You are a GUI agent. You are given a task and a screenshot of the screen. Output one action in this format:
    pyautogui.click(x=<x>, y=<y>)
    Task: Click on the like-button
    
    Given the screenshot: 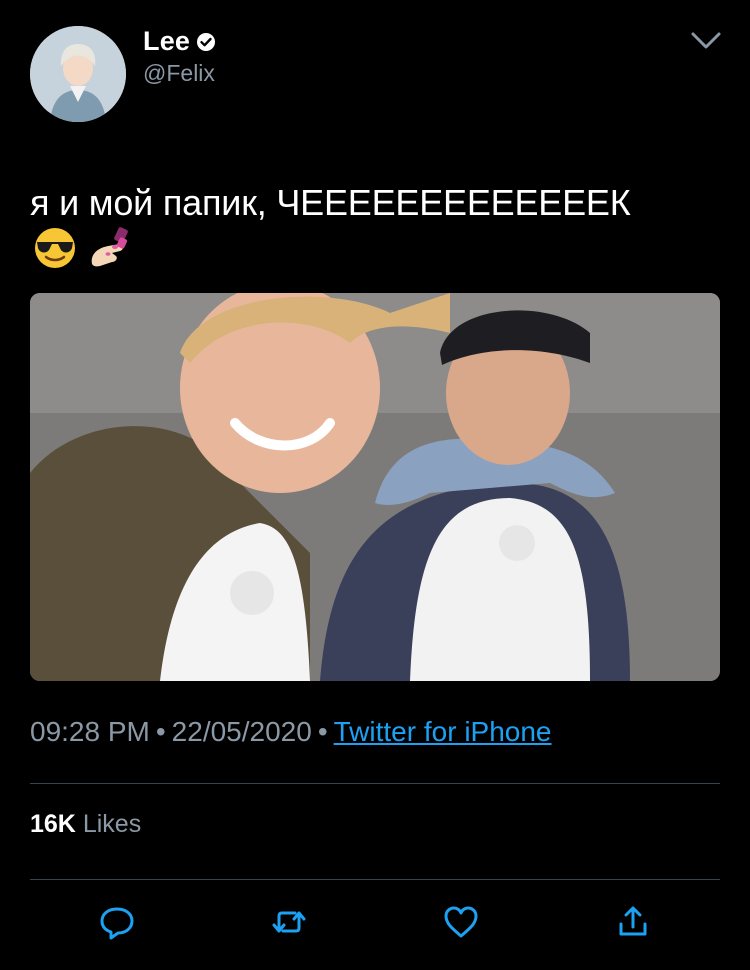 What is the action you would take?
    pyautogui.click(x=461, y=922)
    